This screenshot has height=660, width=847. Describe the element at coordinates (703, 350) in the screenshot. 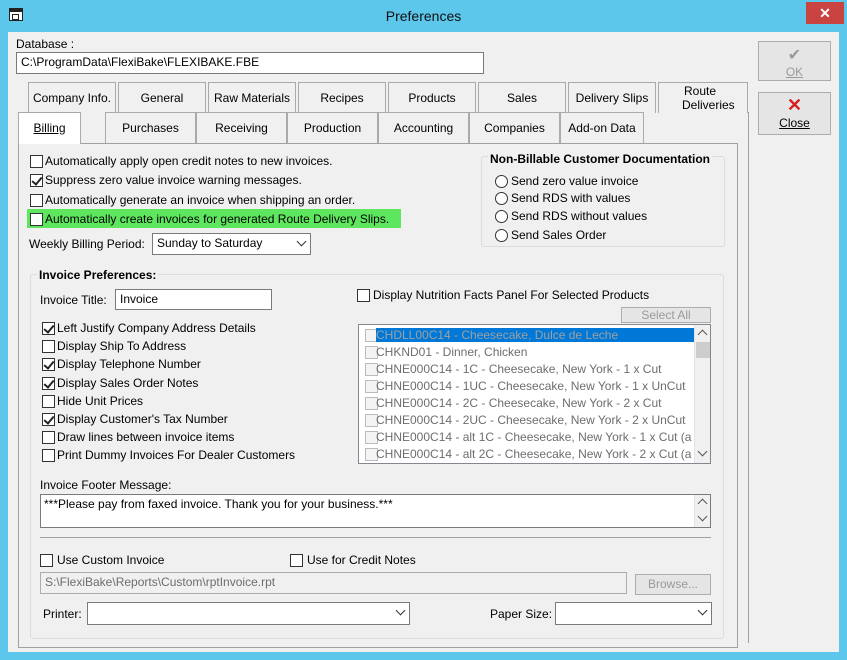

I see `scroll-thumb` at that location.